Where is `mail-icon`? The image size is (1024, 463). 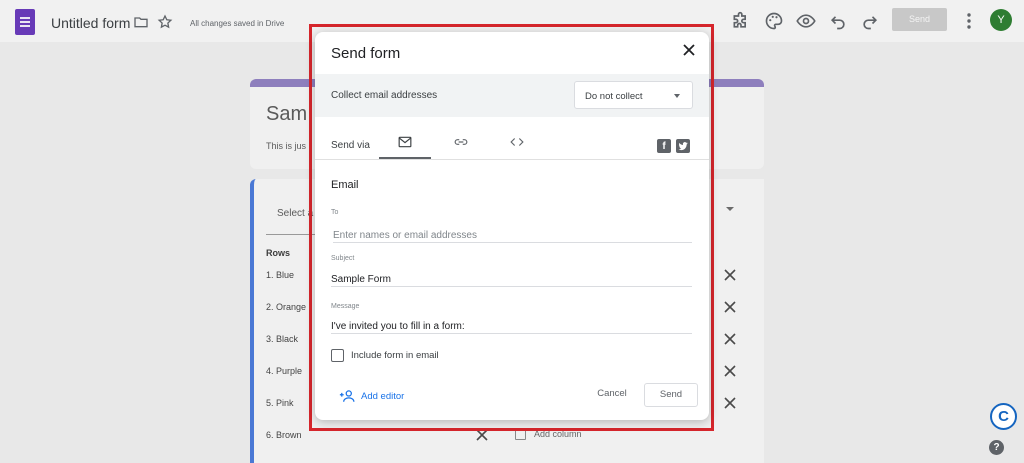
mail-icon is located at coordinates (405, 142).